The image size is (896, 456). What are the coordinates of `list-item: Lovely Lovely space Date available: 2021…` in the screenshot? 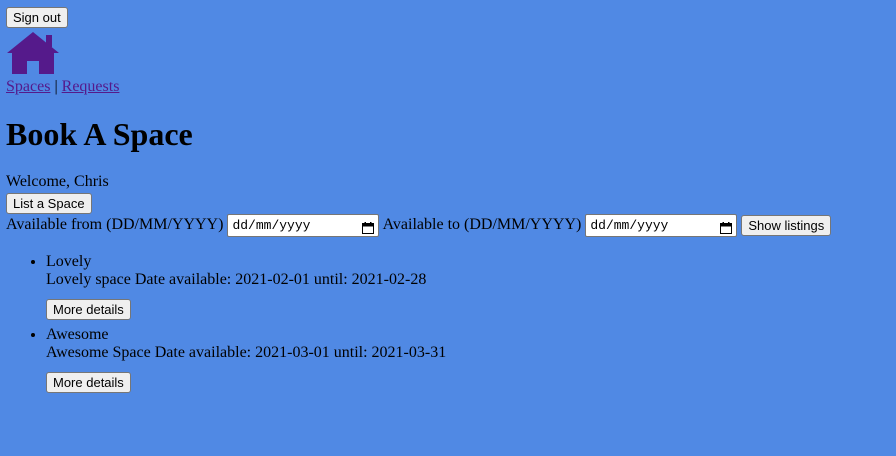 It's located at (246, 287).